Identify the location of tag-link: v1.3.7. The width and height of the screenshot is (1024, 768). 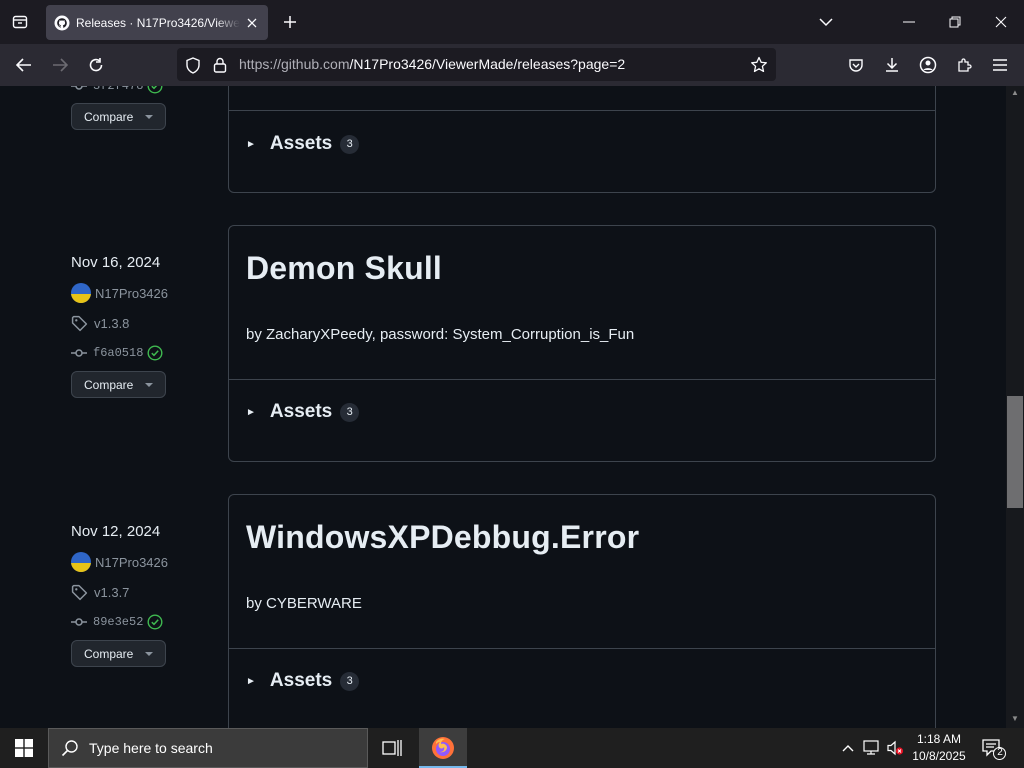
(111, 592).